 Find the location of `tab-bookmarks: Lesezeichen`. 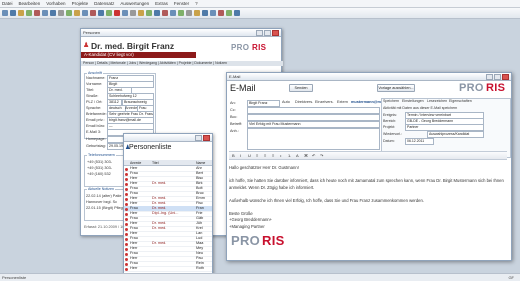

tab-bookmarks: Lesezeichen is located at coordinates (437, 101).